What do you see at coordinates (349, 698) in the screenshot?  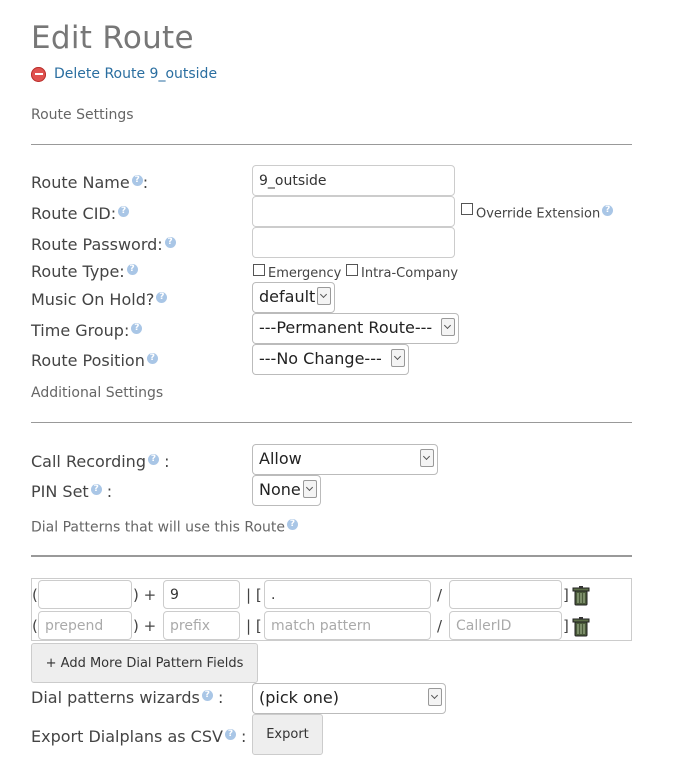 I see `dial-wizards-select: (pick one)` at bounding box center [349, 698].